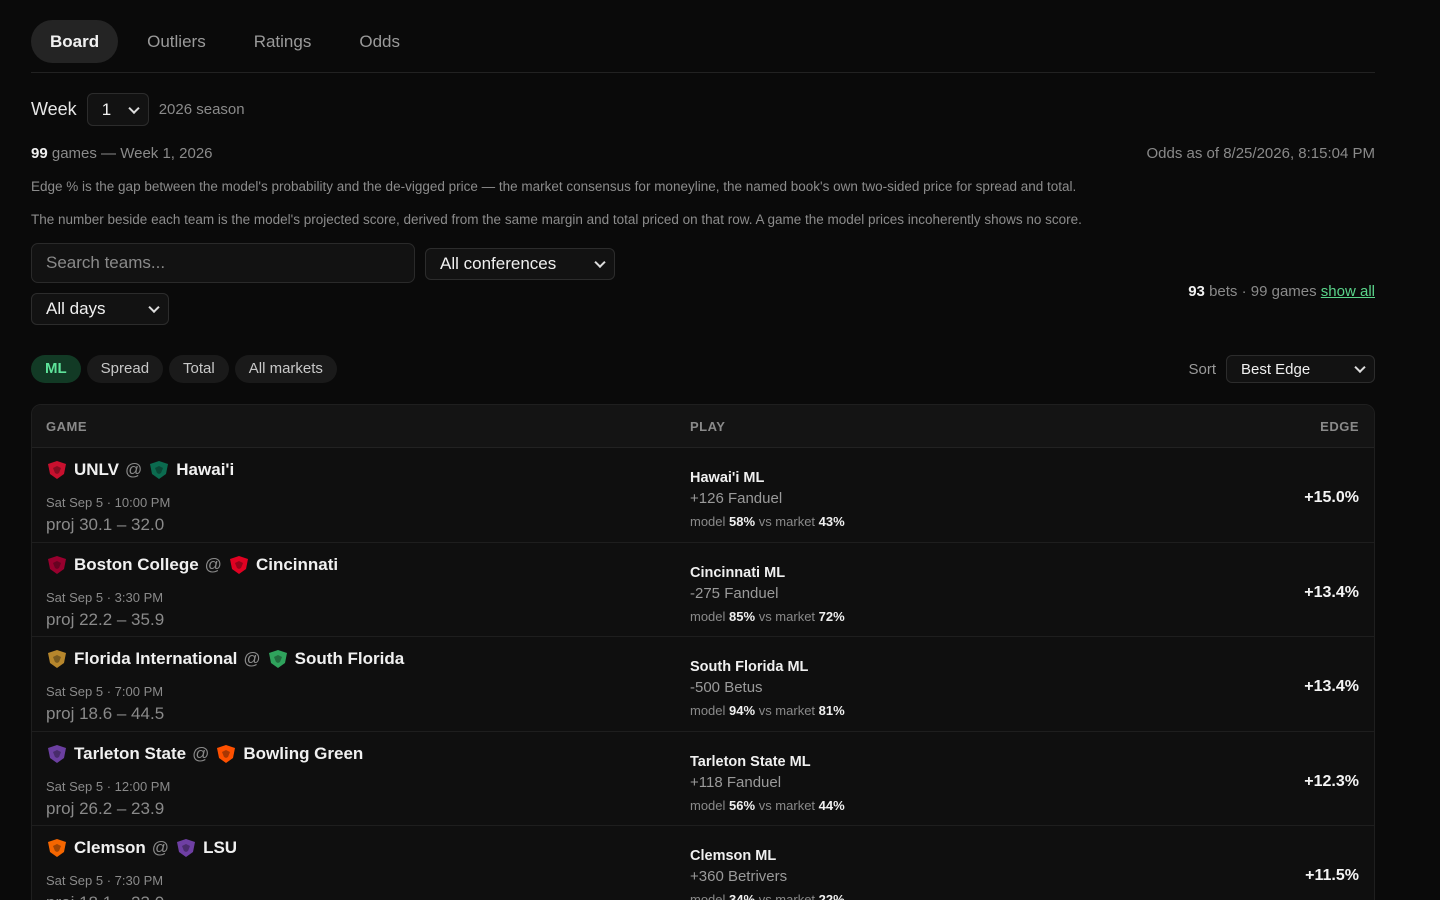 This screenshot has height=900, width=1440. I want to click on game-time: Sat Sep 5 · 10:00 PM, so click(108, 502).